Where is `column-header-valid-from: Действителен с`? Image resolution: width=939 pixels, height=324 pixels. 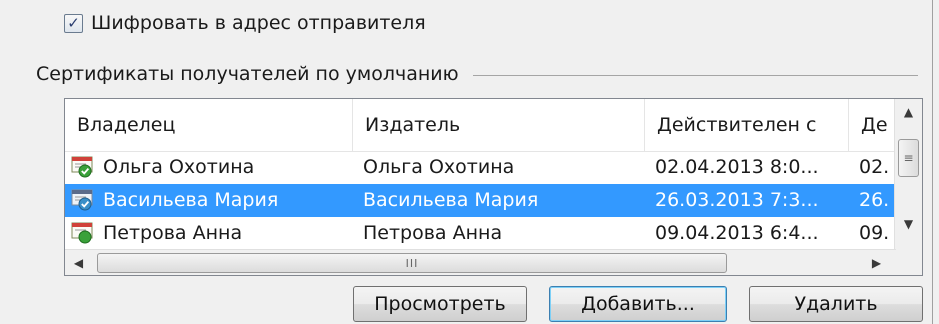 column-header-valid-from: Действителен с is located at coordinates (747, 125).